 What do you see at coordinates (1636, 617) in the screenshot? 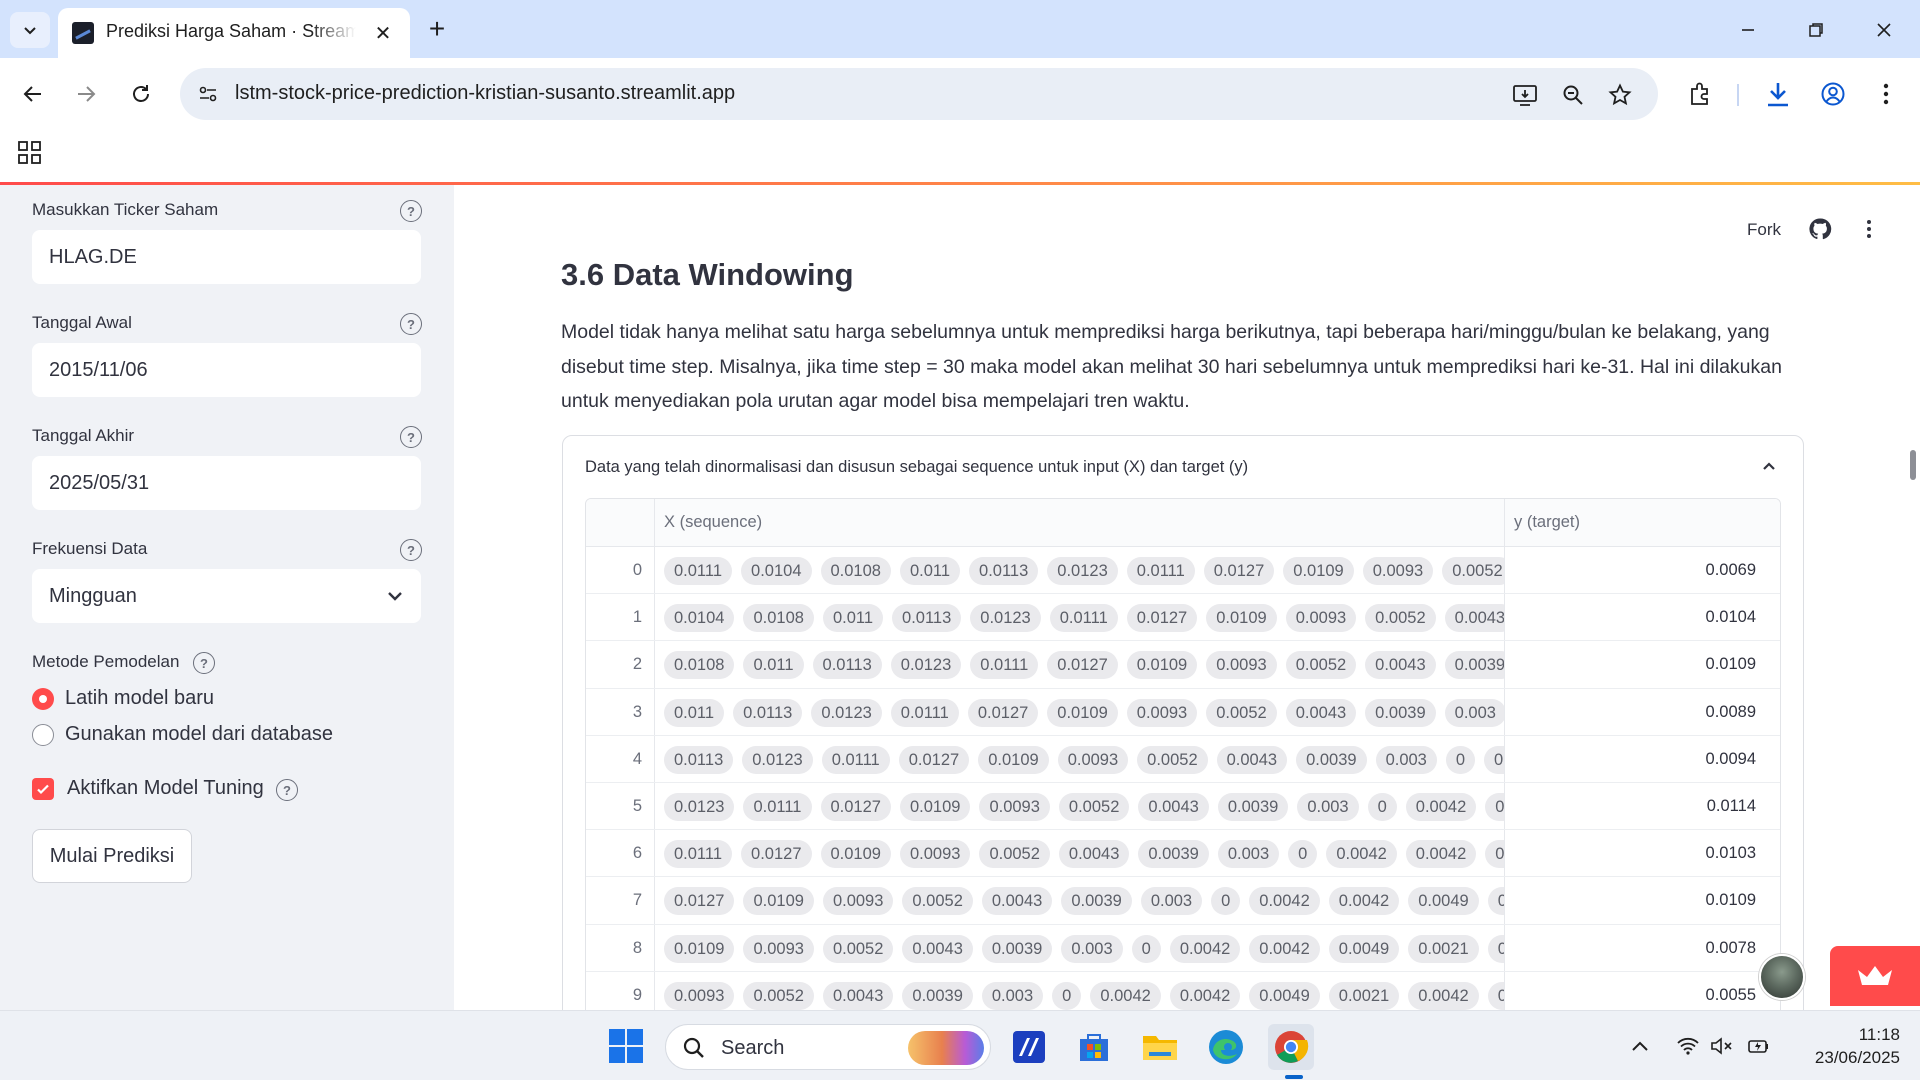
I see `target-cell: 0.0104` at bounding box center [1636, 617].